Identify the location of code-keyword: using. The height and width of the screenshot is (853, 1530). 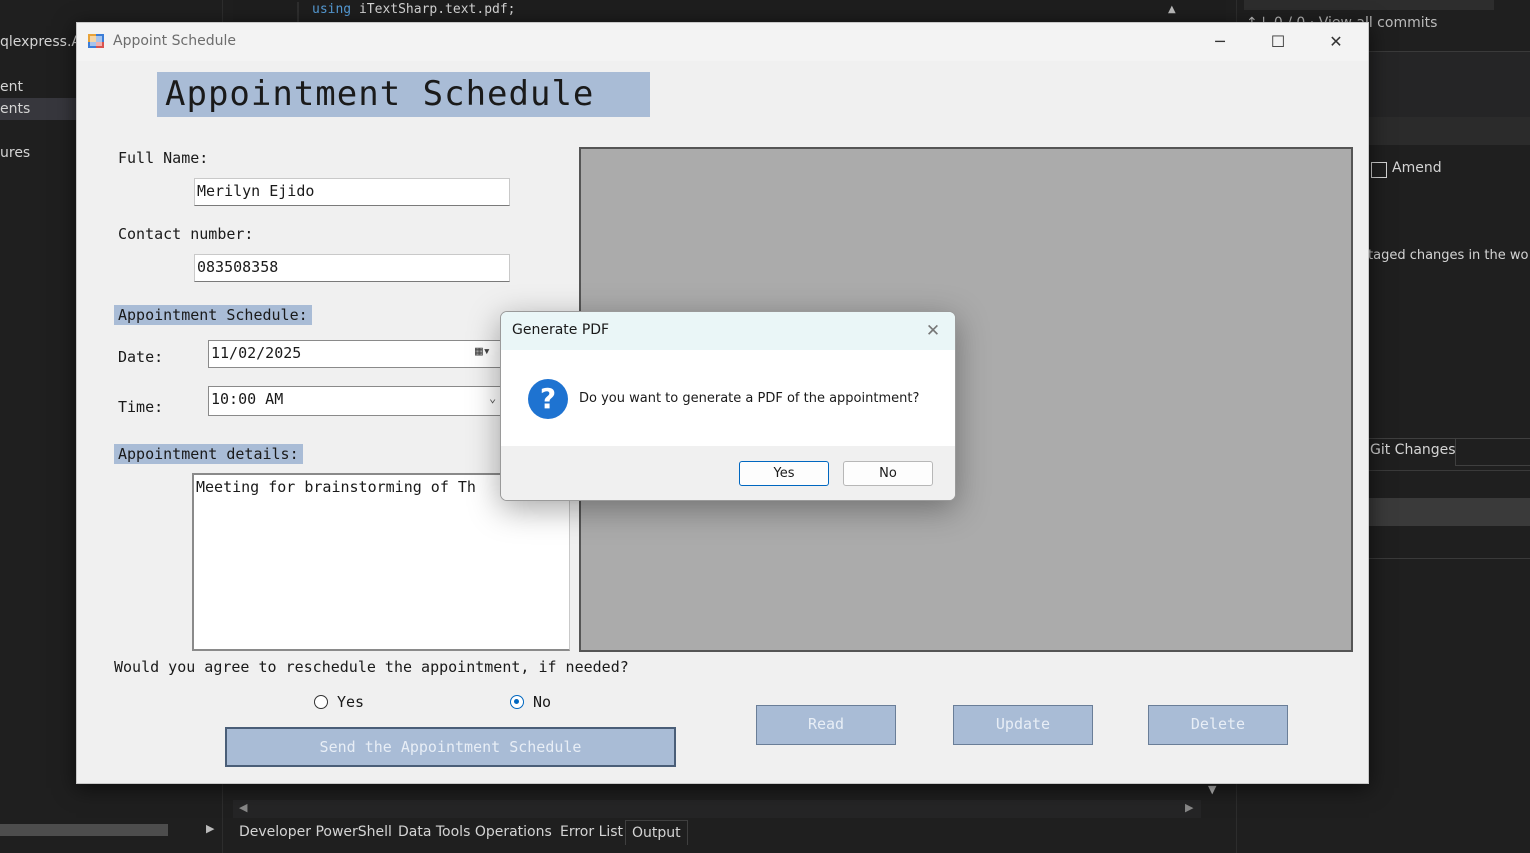
(332, 9).